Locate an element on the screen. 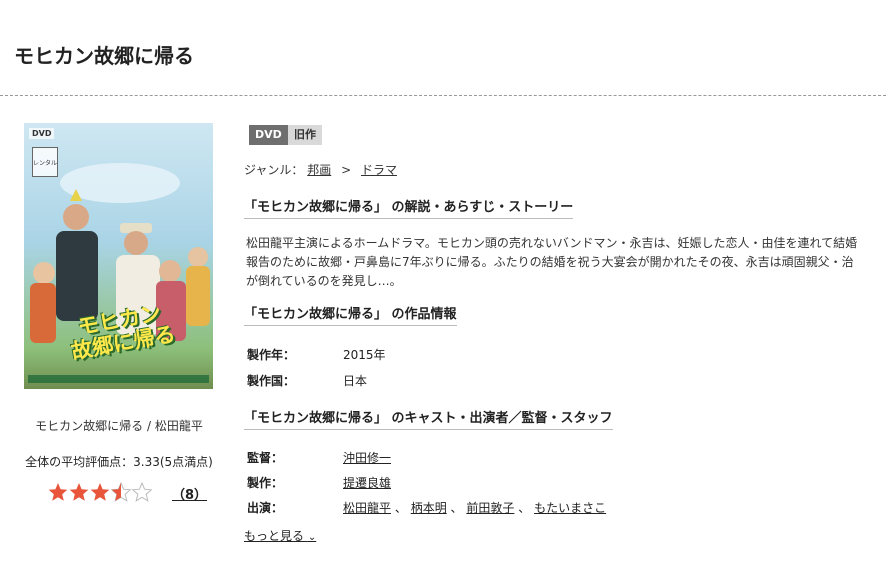 Image resolution: width=886 pixels, height=564 pixels. work-info-heading: 「モヒカン故郷に帰る」 の作品情報 is located at coordinates (350, 314).